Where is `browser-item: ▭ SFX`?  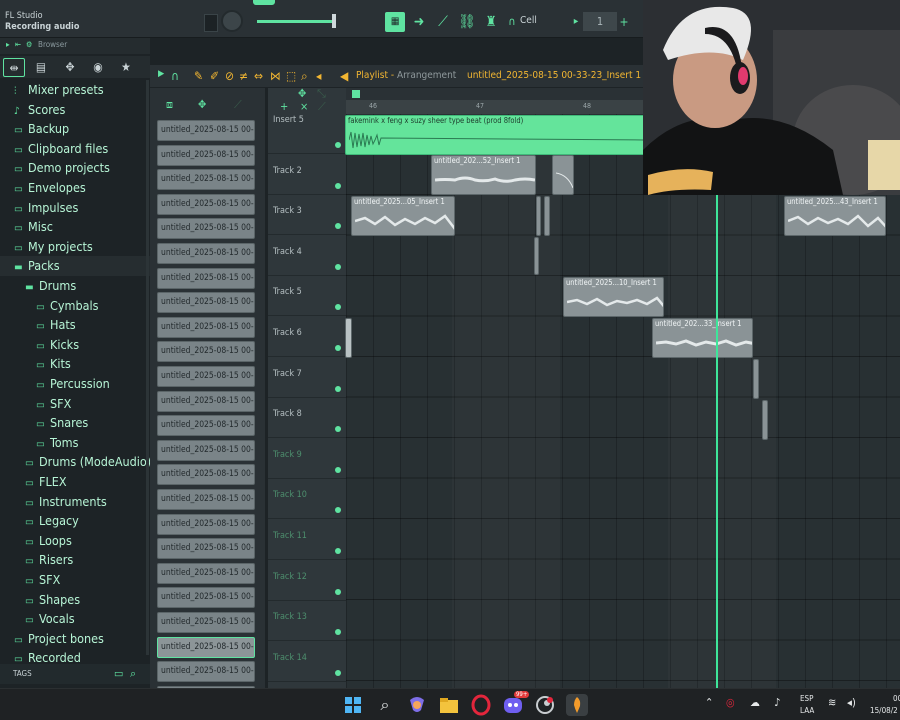
browser-item: ▭ SFX is located at coordinates (75, 580).